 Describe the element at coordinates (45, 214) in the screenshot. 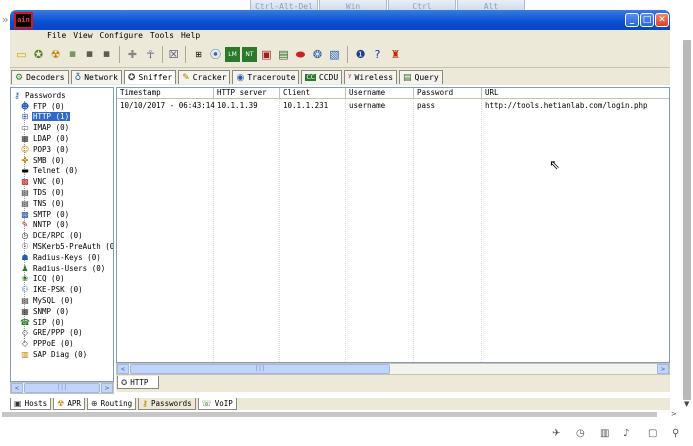

I see `tree-item: ▩ SMTP (0)` at that location.